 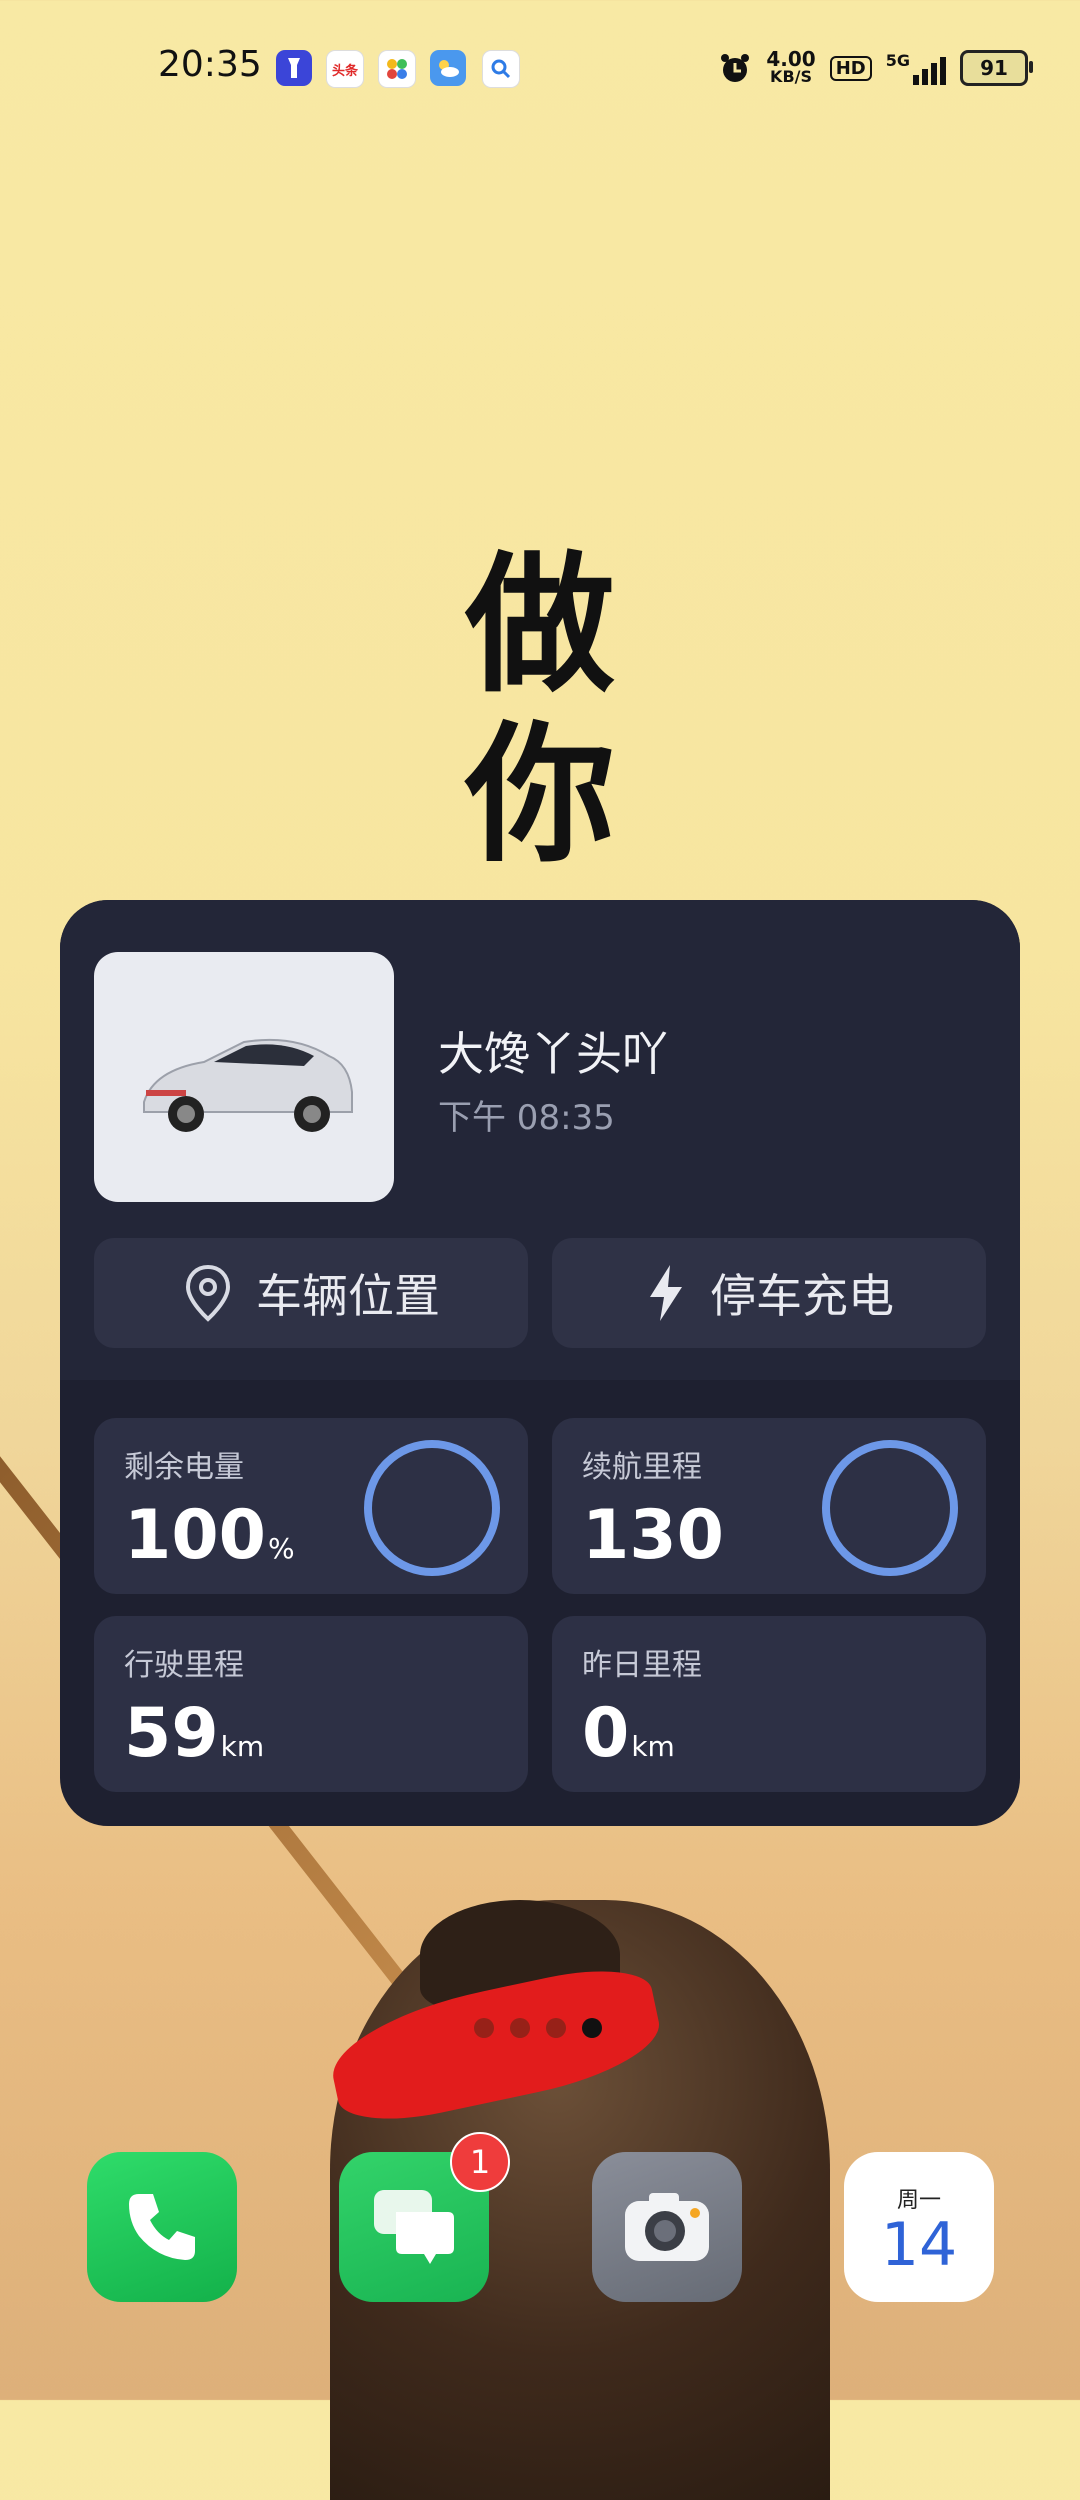 I want to click on status-bar: 20:35 头条 4.00 KB/S HD 5G 91, so click(x=540, y=70).